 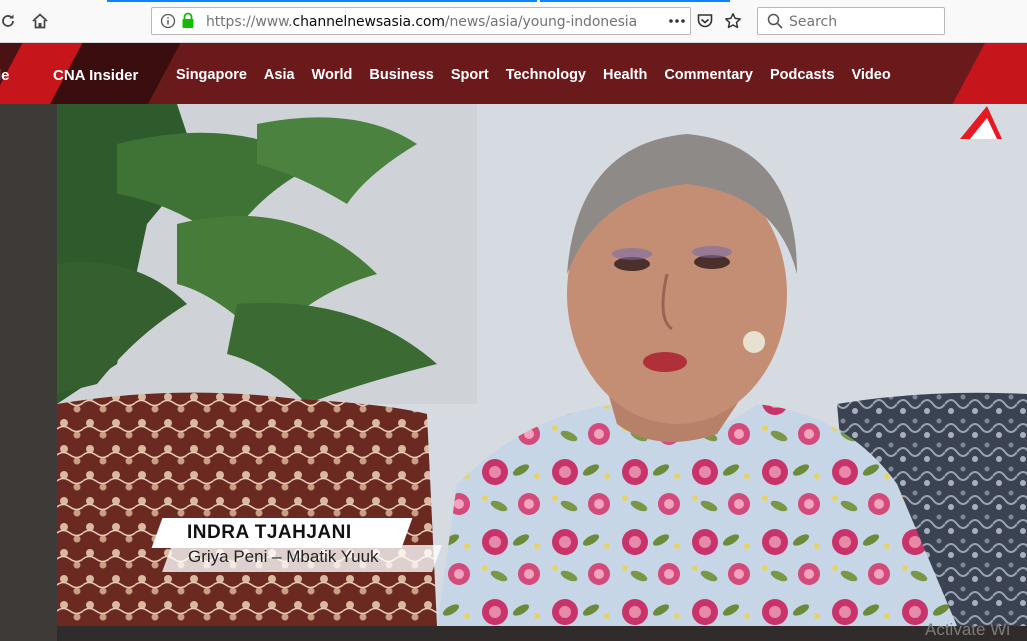 What do you see at coordinates (968, 629) in the screenshot?
I see `os-activation-watermark: Activate Wi` at bounding box center [968, 629].